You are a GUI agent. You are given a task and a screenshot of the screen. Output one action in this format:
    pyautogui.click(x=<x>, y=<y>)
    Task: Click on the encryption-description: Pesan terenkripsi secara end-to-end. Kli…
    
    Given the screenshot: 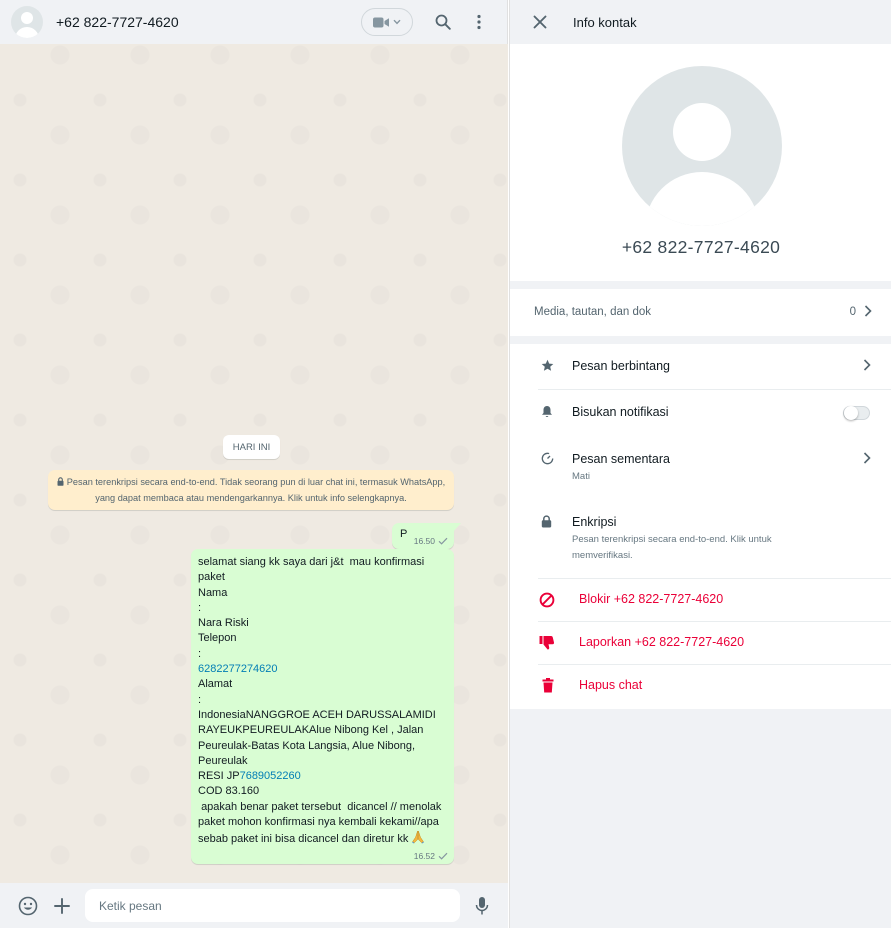 What is the action you would take?
    pyautogui.click(x=672, y=547)
    